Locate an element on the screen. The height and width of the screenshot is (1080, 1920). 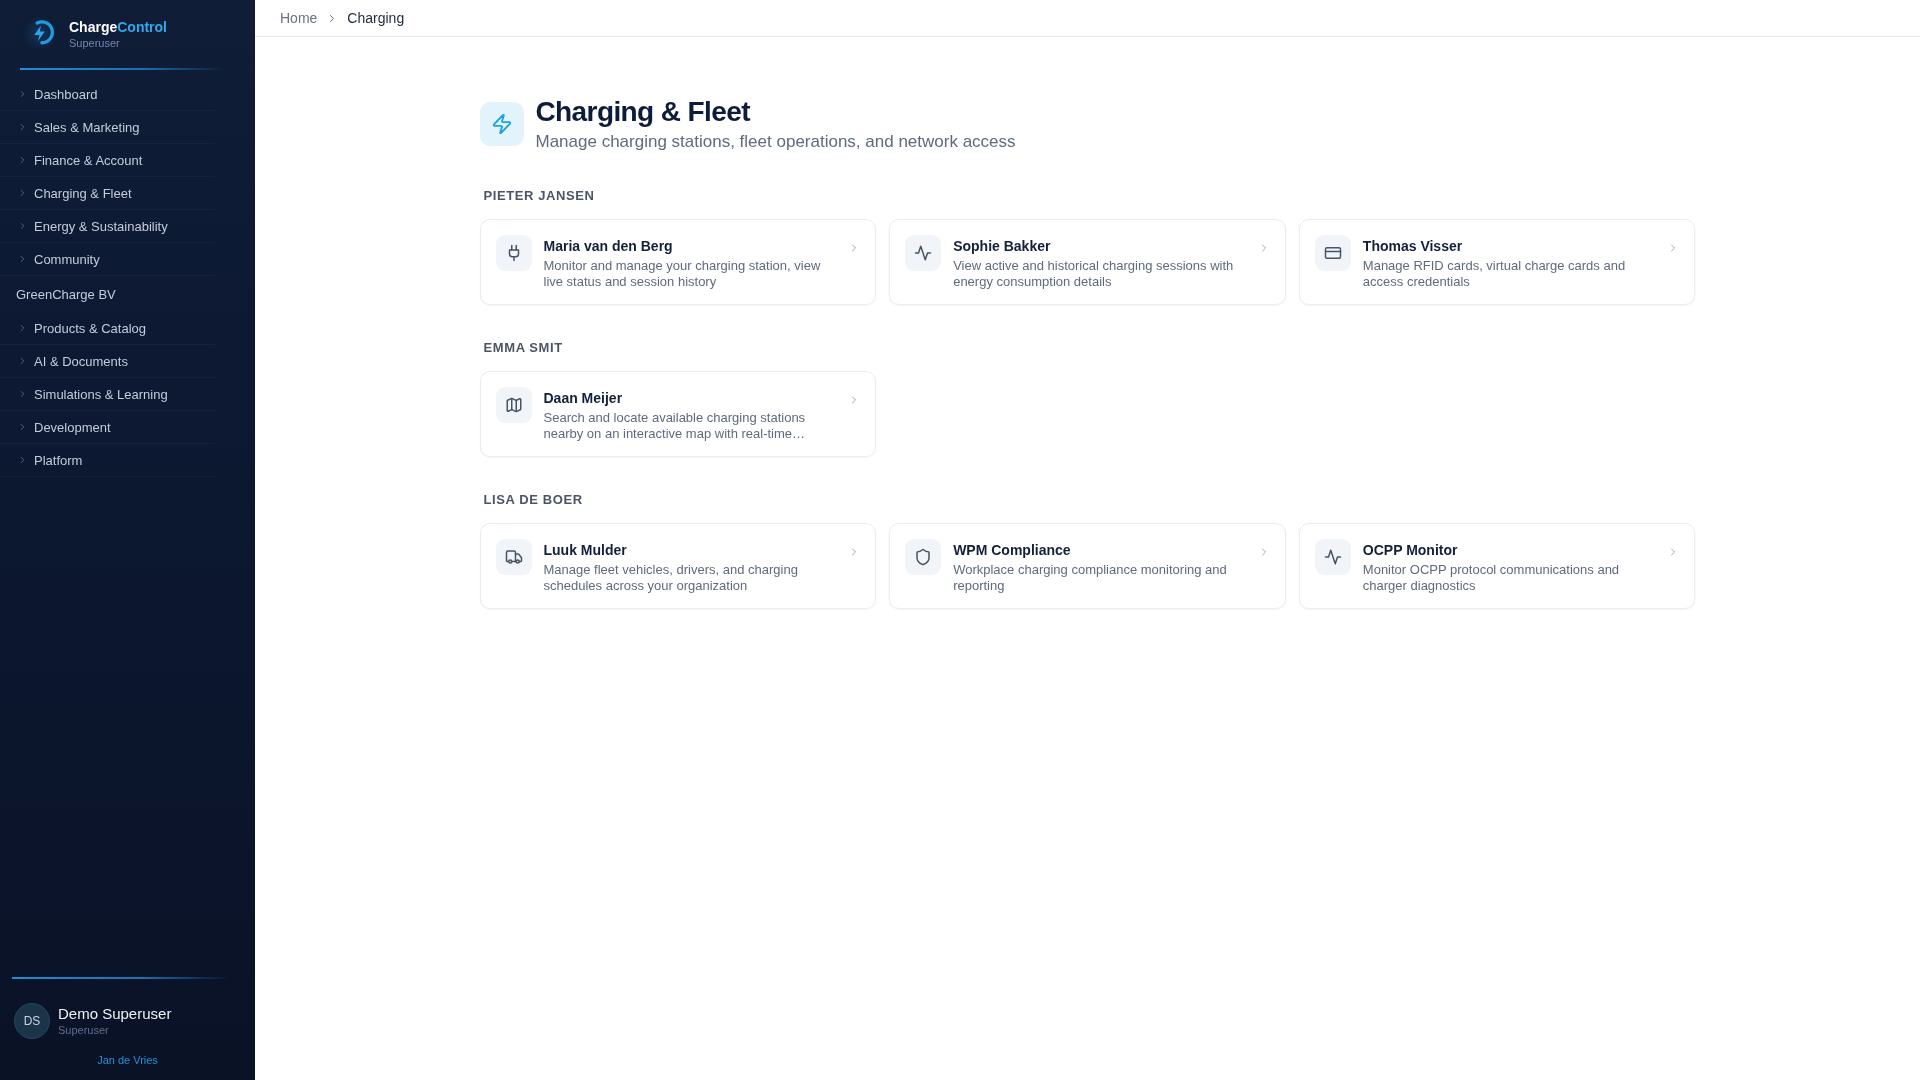
card-title: Maria van den Berg is located at coordinates (608, 246).